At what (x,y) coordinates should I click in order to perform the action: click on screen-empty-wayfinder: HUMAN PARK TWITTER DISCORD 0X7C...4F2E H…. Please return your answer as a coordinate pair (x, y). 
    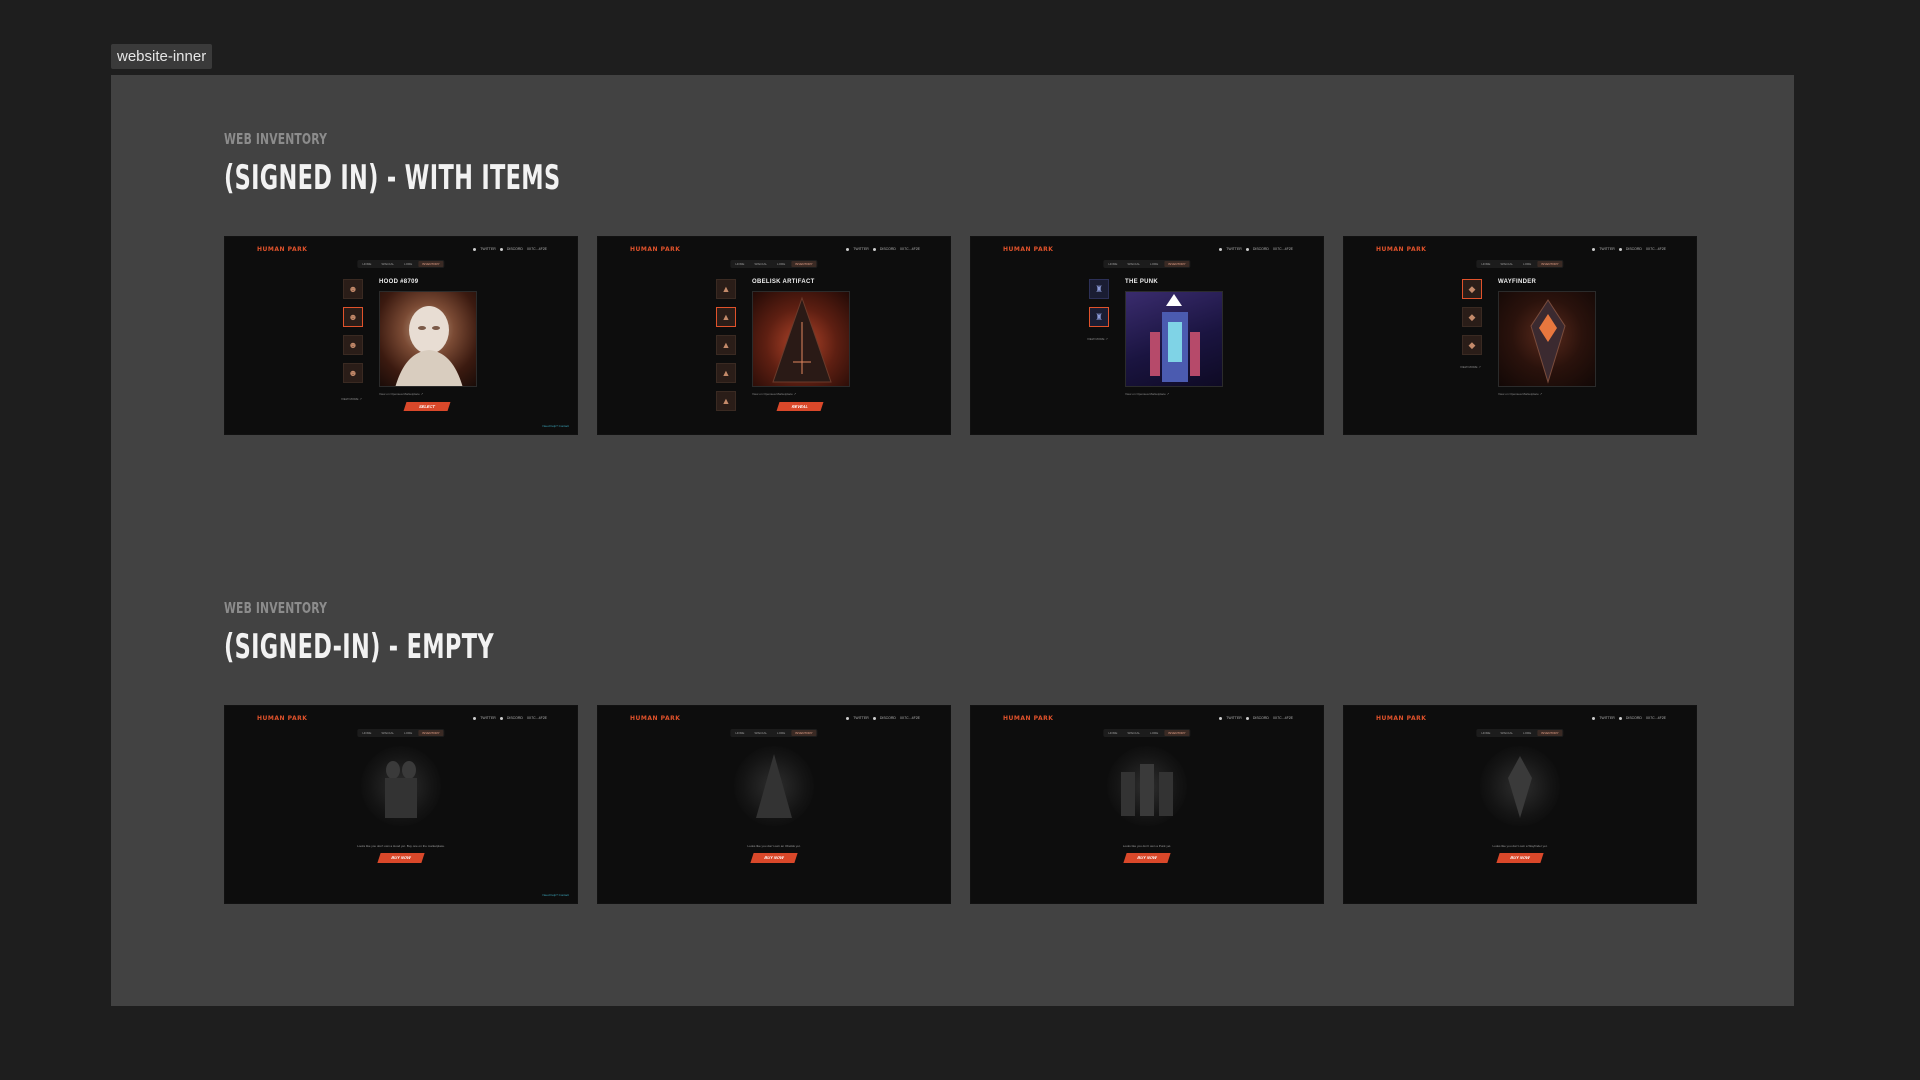
    Looking at the image, I should click on (1520, 804).